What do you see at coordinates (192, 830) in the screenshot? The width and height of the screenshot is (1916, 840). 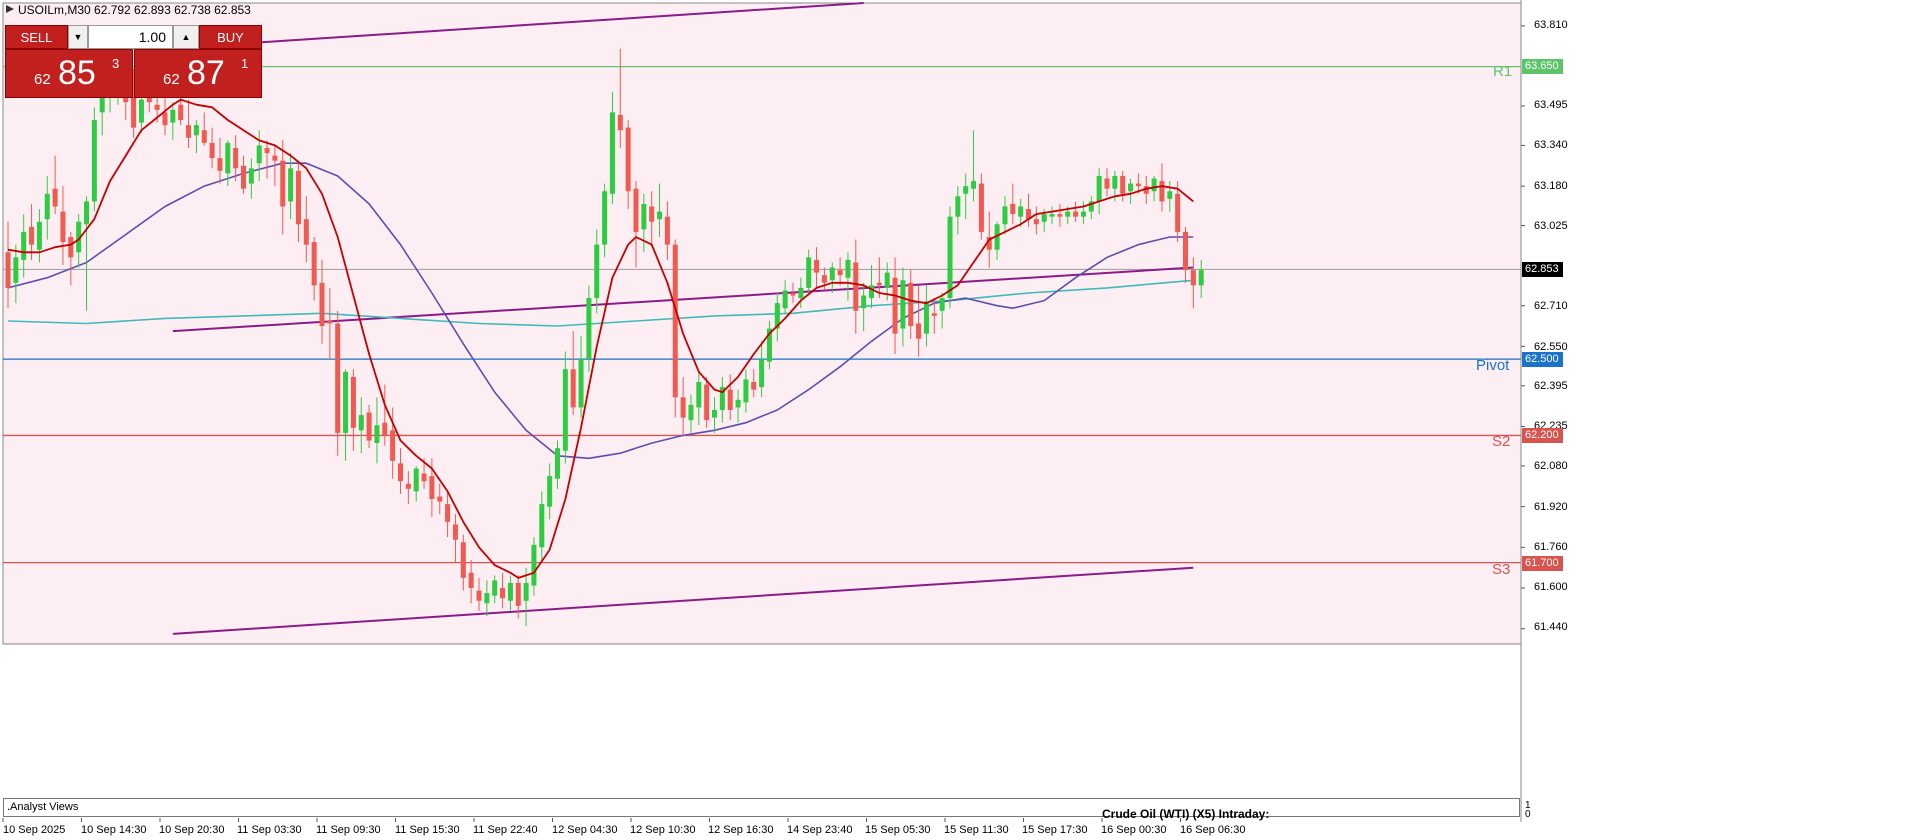 I see `time-tick: 10 Sep 20:30` at bounding box center [192, 830].